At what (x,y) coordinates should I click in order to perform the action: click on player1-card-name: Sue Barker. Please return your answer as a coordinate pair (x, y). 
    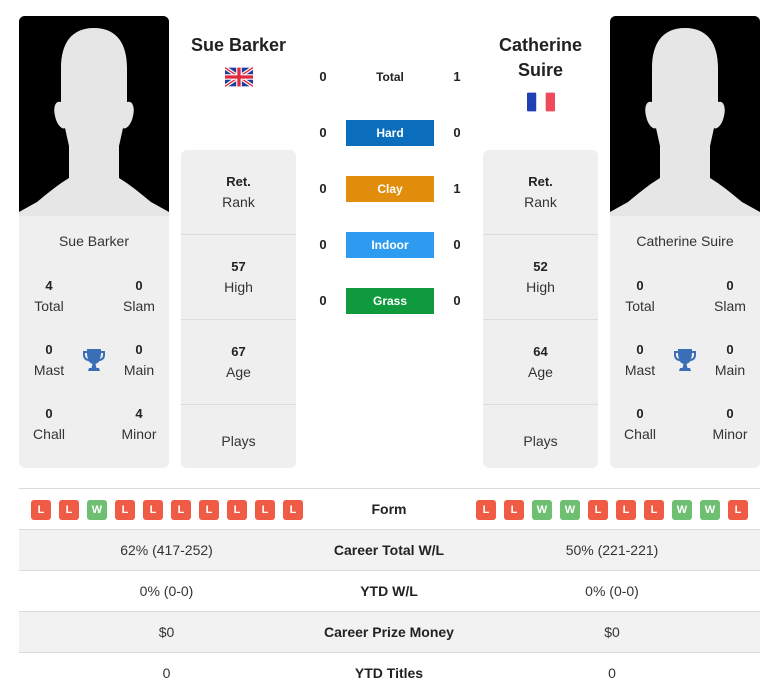
    Looking at the image, I should click on (94, 241).